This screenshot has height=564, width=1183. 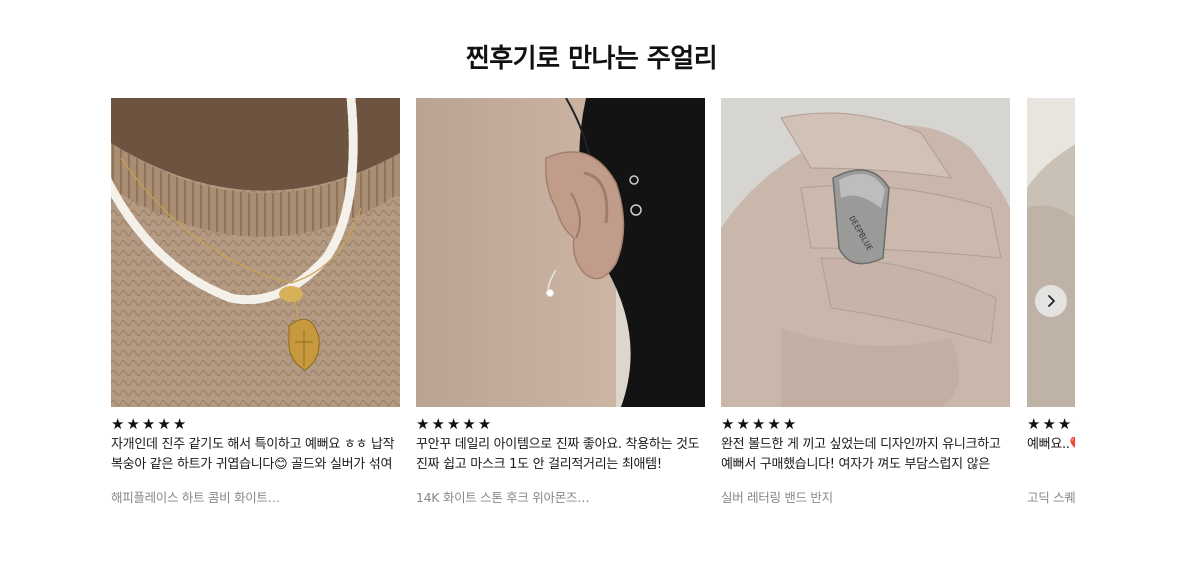 I want to click on review-photo-partial, so click(x=1051, y=252).